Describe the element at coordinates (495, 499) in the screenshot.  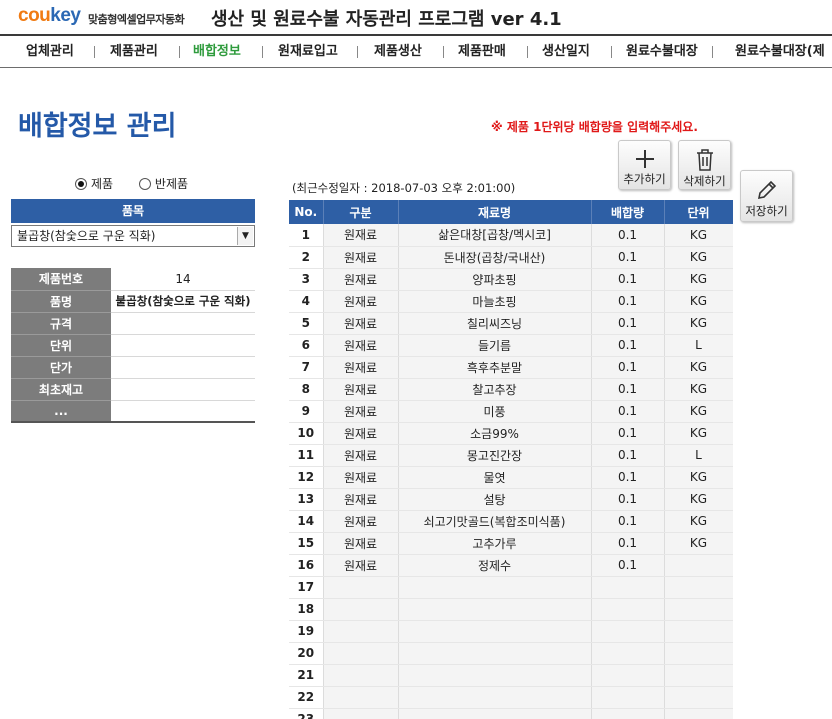
I see `grid-material-cell: 설탕` at that location.